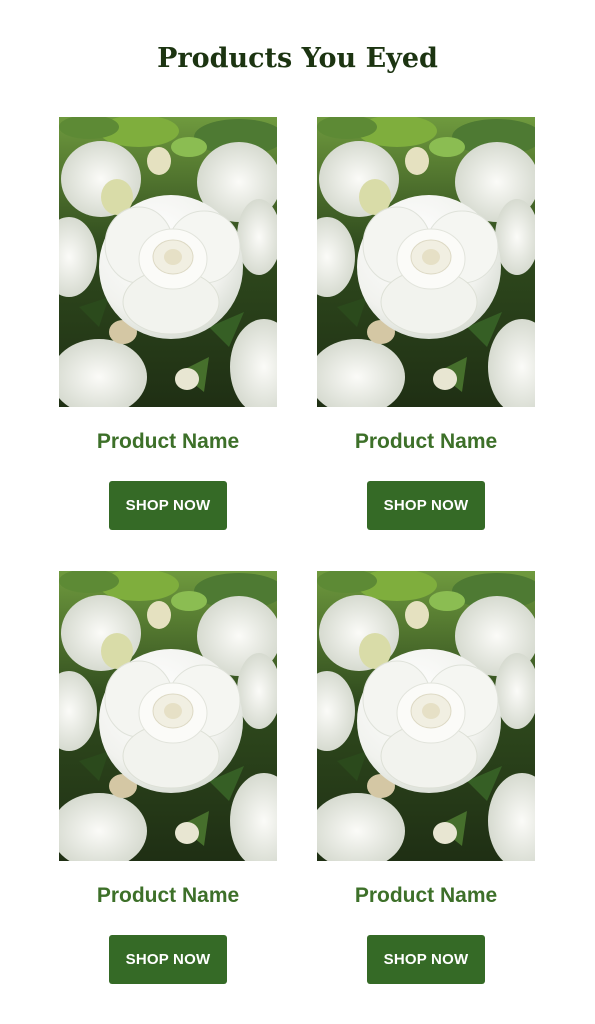 This screenshot has width=595, height=1024. I want to click on section-title: Products You Eyed, so click(297, 58).